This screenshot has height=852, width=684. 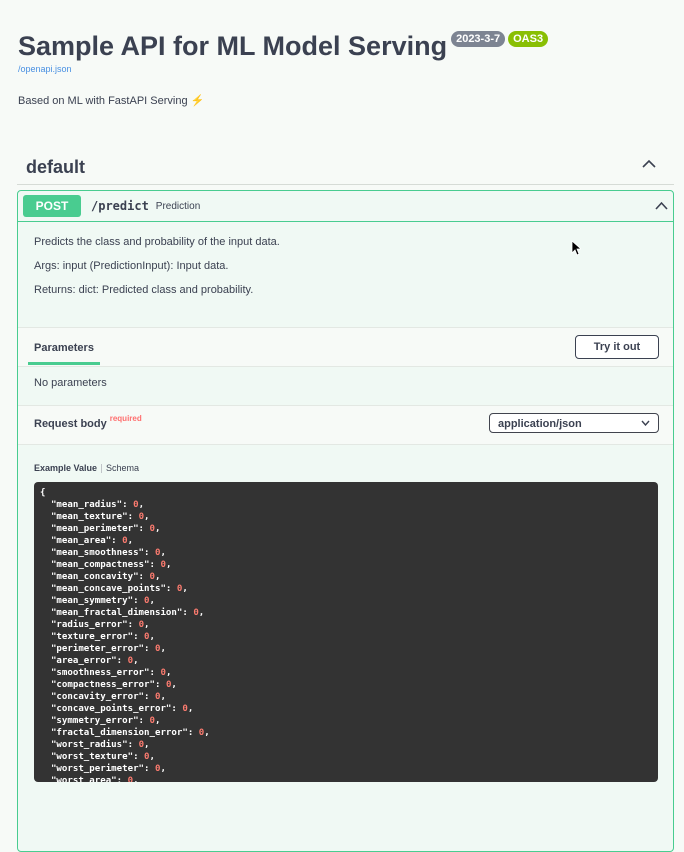 I want to click on version-badge: 2023-3-7, so click(x=478, y=39).